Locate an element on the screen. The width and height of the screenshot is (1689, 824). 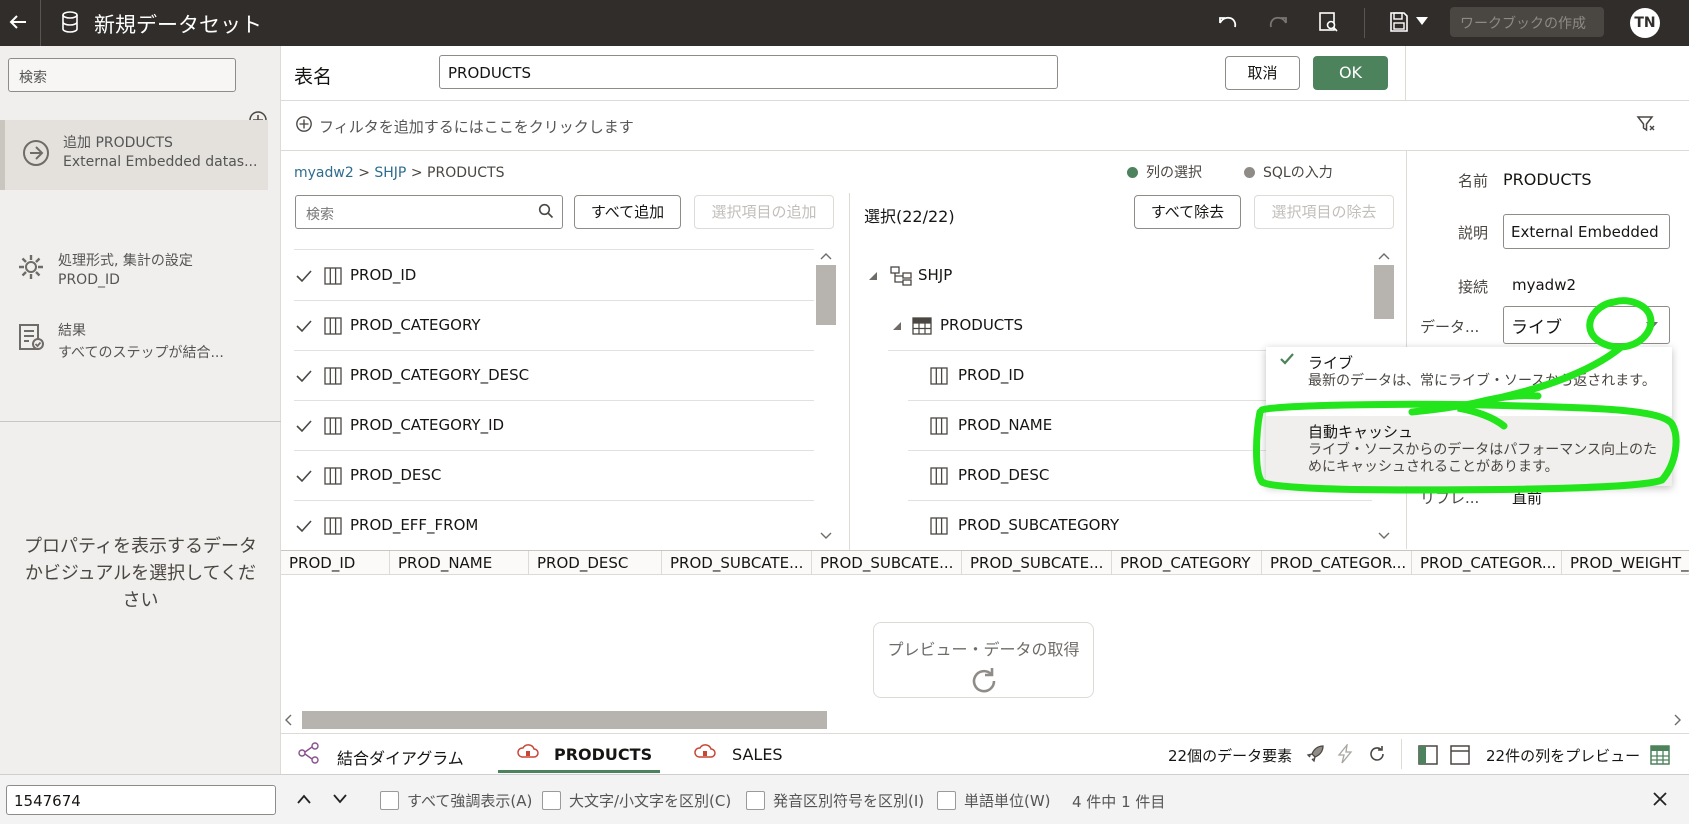
tab-join-diagram: 結合ダイアグラム is located at coordinates (400, 757).